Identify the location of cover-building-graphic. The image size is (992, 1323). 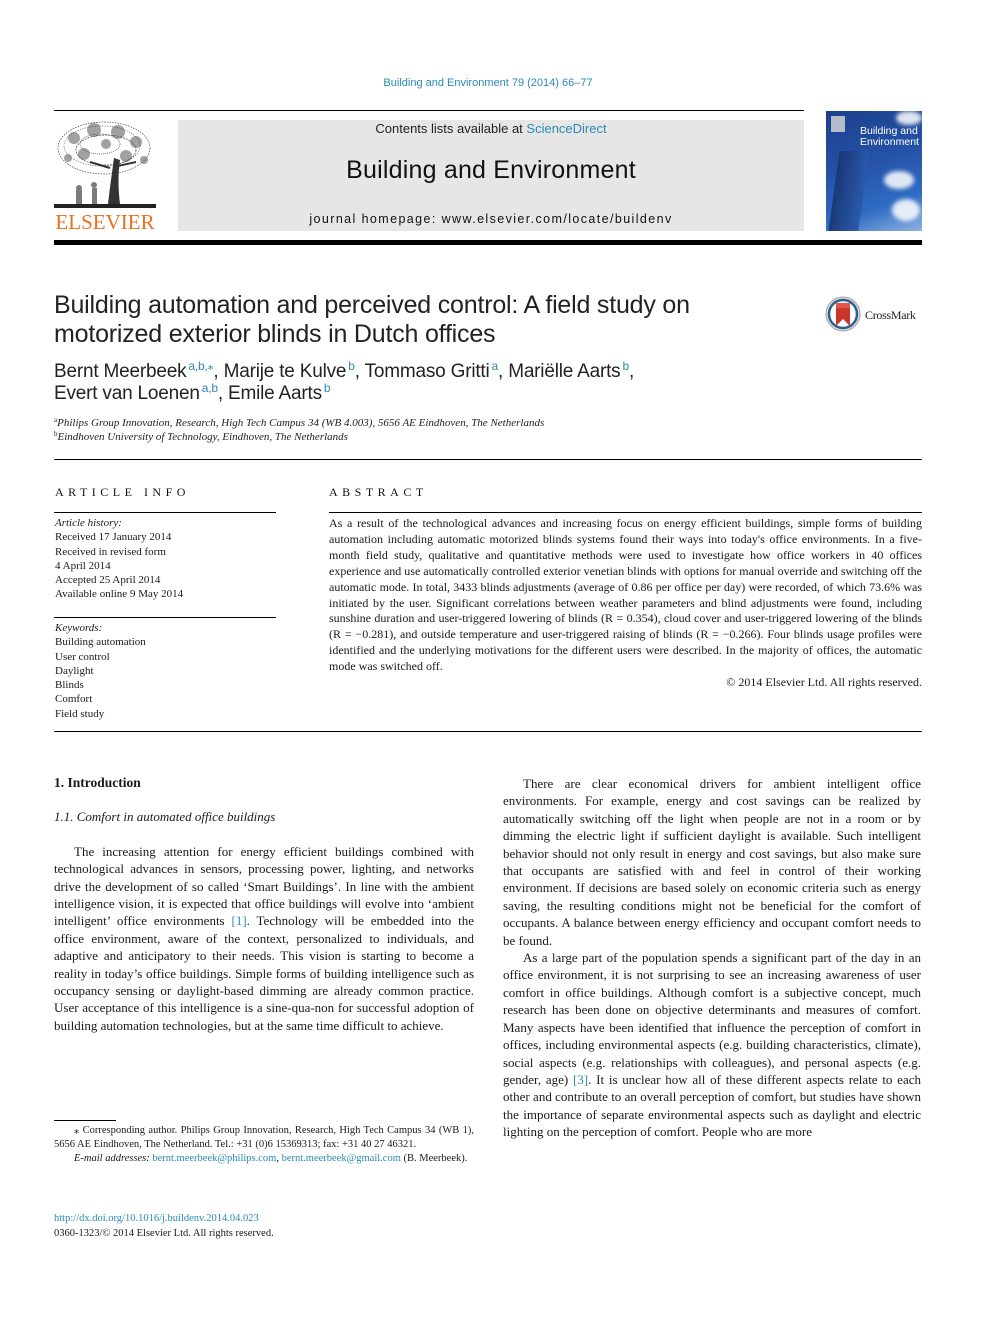
(849, 191).